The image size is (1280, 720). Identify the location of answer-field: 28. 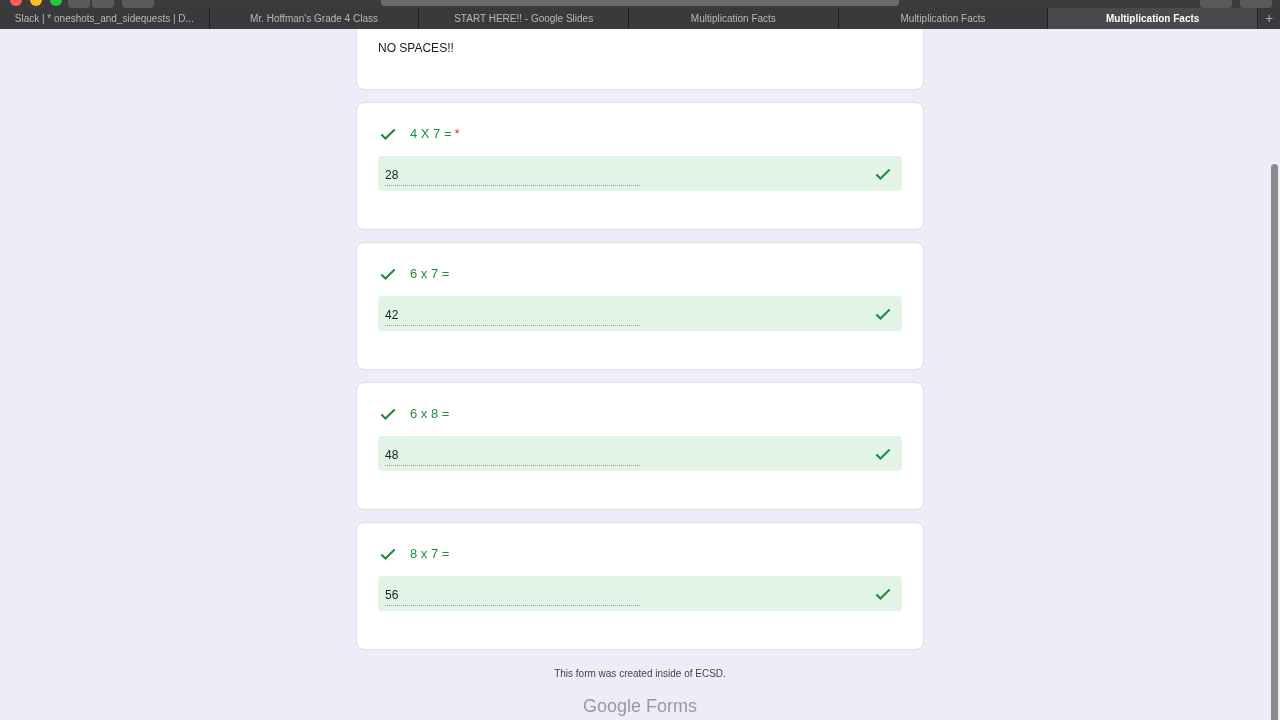
(640, 173).